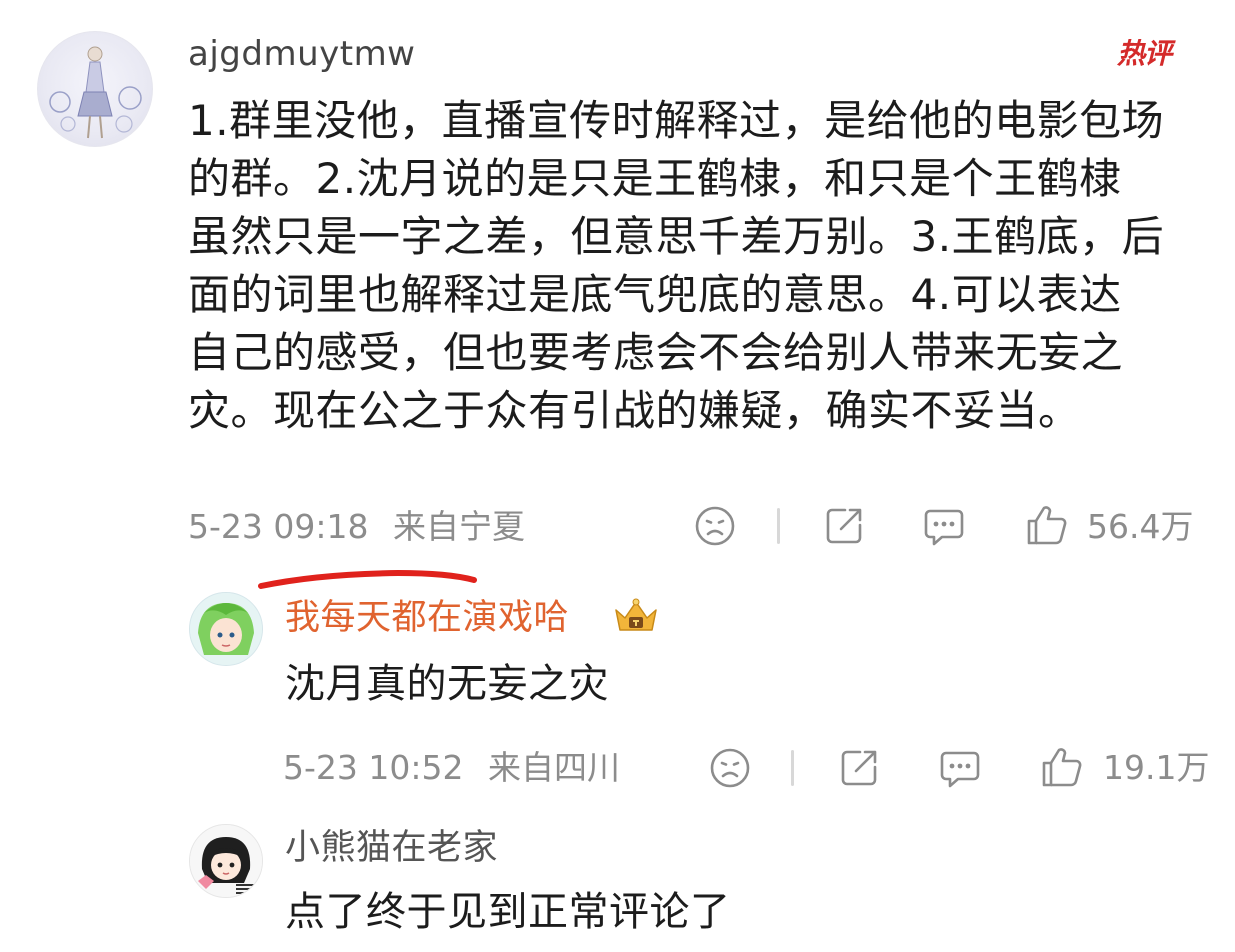 This screenshot has width=1235, height=952. I want to click on like-count: 19.1万, so click(1156, 767).